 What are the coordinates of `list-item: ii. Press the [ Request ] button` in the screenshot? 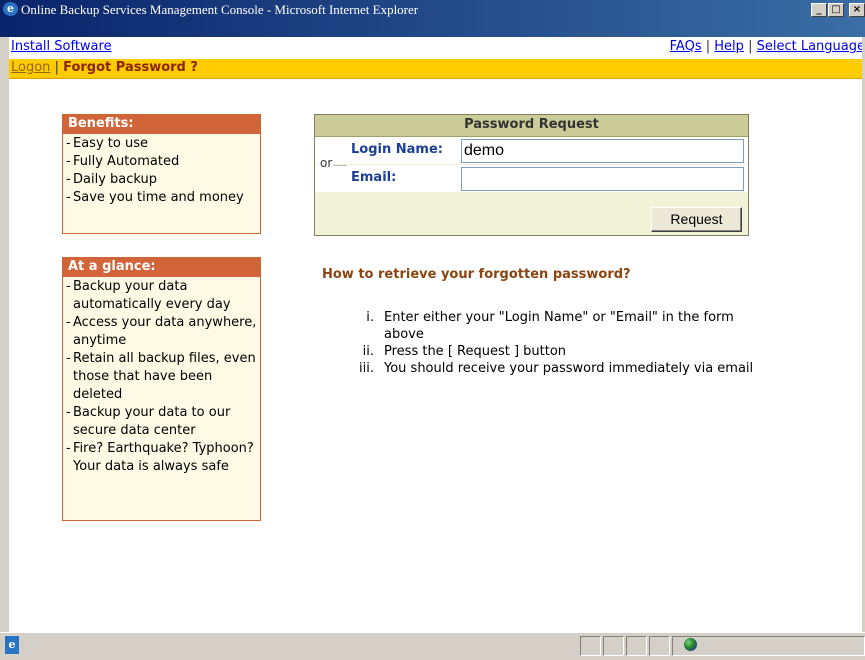 It's located at (543, 351).